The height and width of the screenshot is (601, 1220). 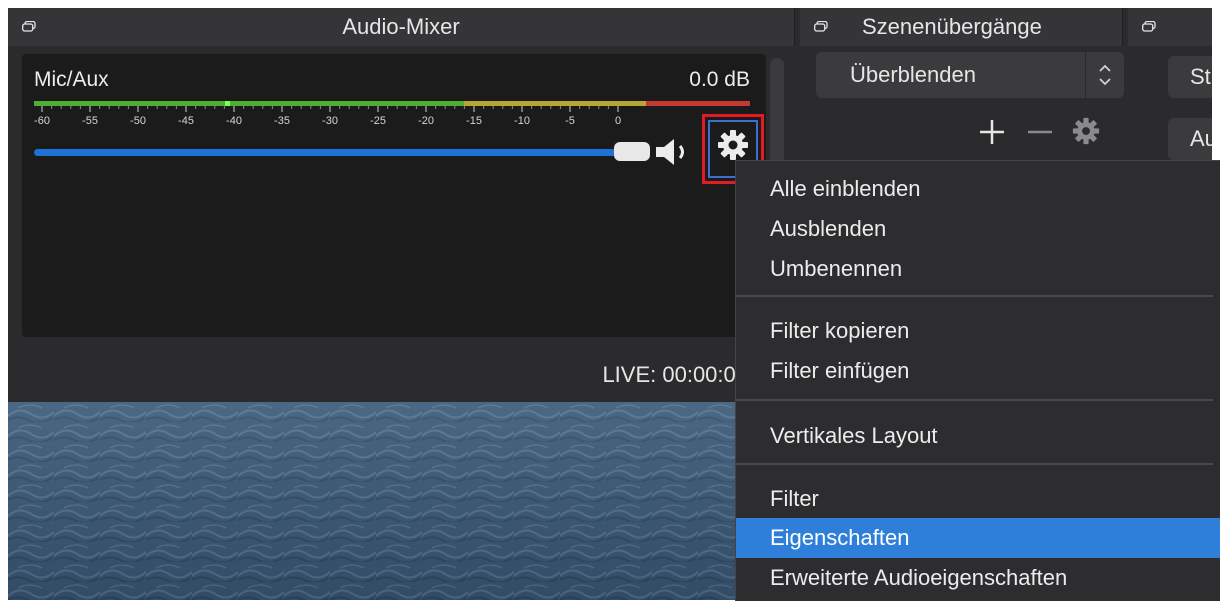 I want to click on scene-transitions-dock-title: Szenenübergänge, so click(x=961, y=27).